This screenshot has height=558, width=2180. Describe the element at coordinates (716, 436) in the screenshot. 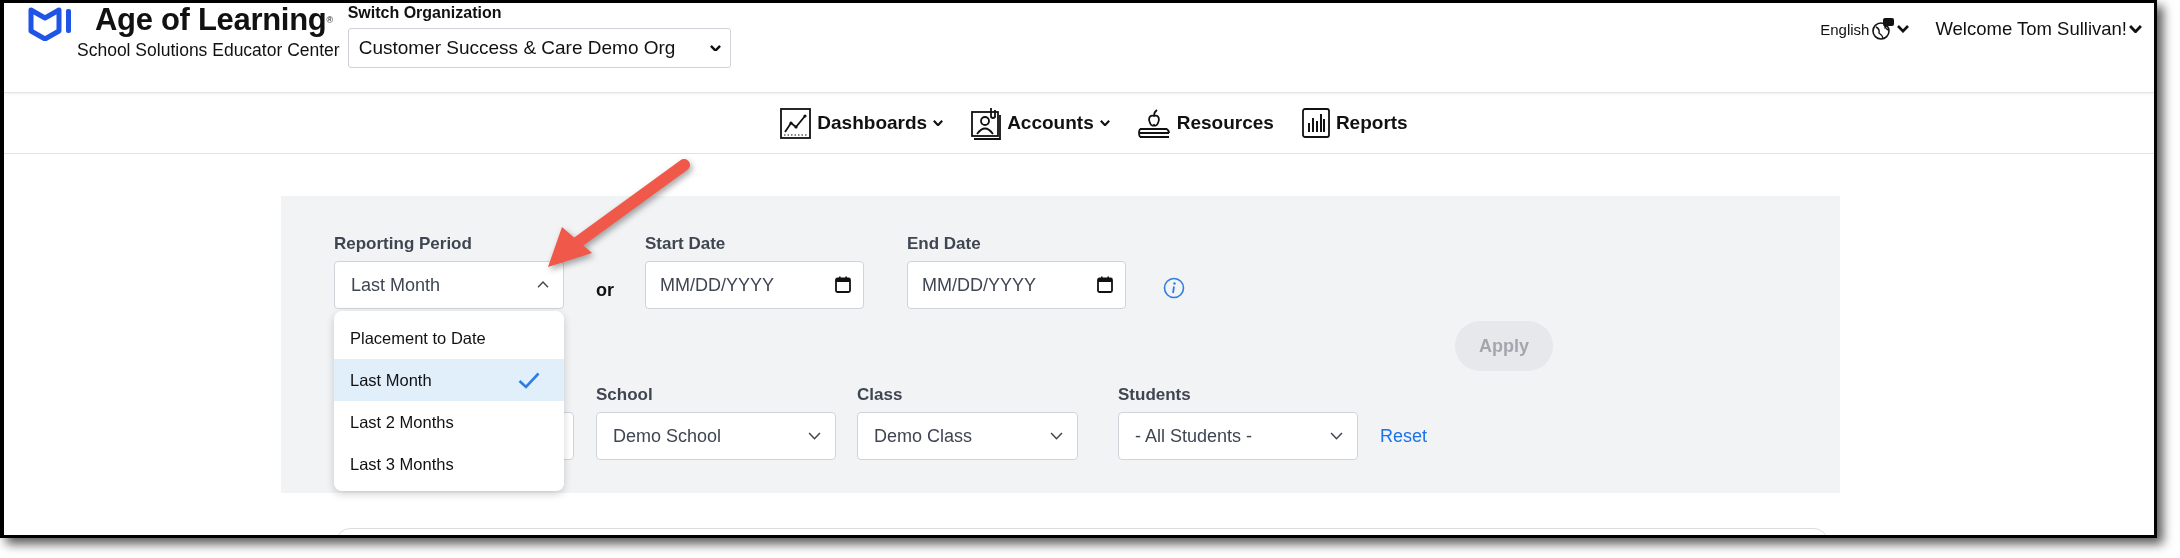

I see `filter-select: Demo School` at that location.